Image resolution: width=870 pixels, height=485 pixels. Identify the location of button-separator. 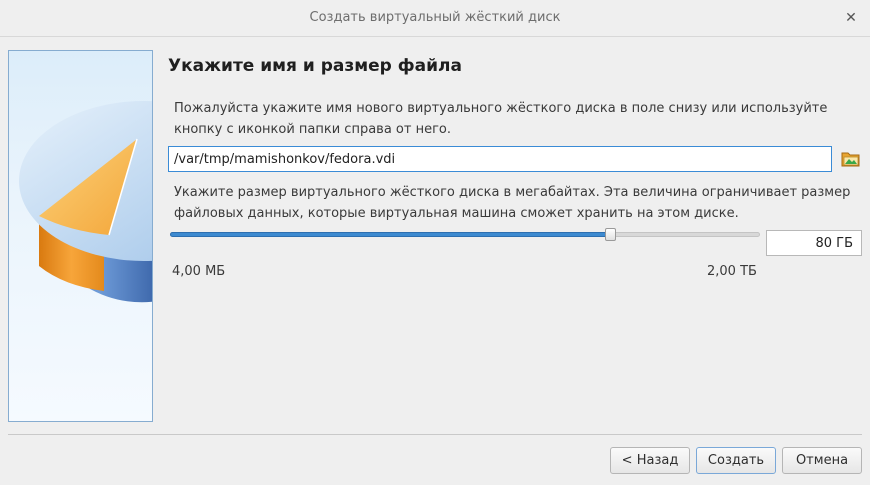
(435, 434).